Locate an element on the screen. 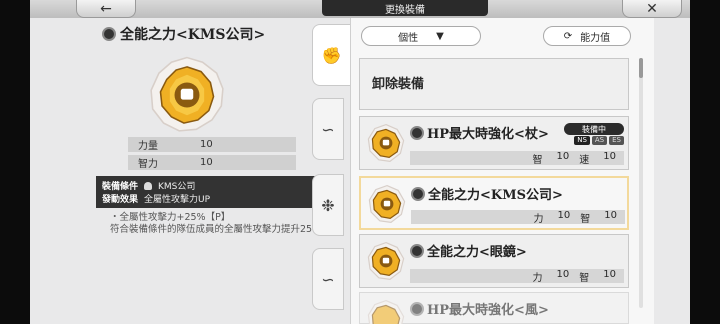 The image size is (720, 324). trigger-label: 發動效果 is located at coordinates (120, 200).